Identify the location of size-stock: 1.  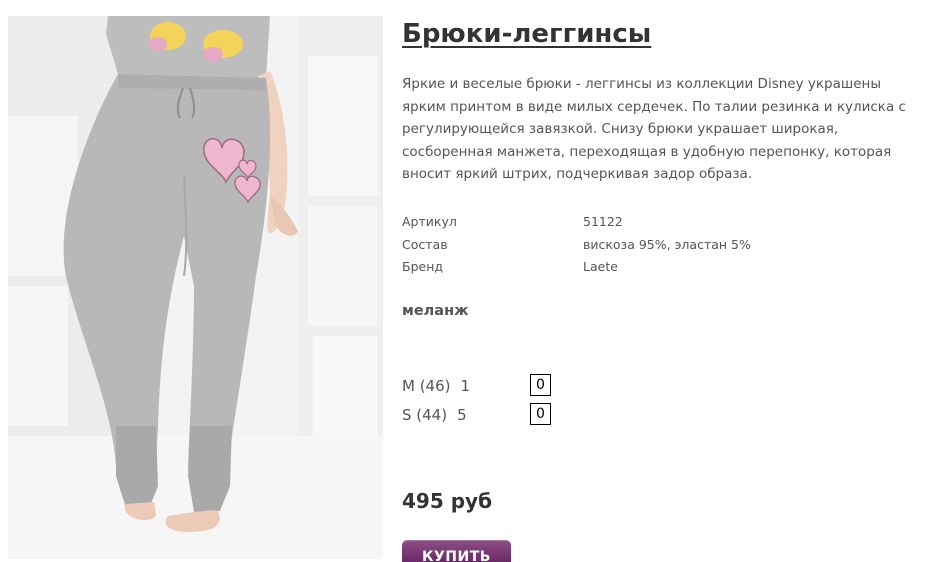
(465, 386).